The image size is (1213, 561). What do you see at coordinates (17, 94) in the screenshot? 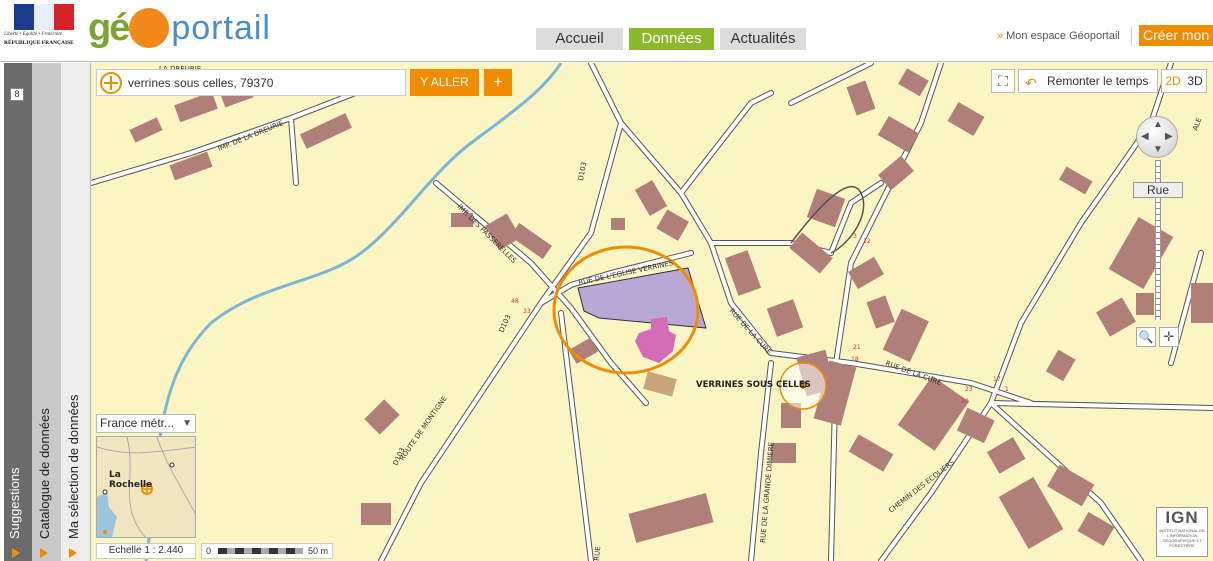
I see `count-badge: 8` at bounding box center [17, 94].